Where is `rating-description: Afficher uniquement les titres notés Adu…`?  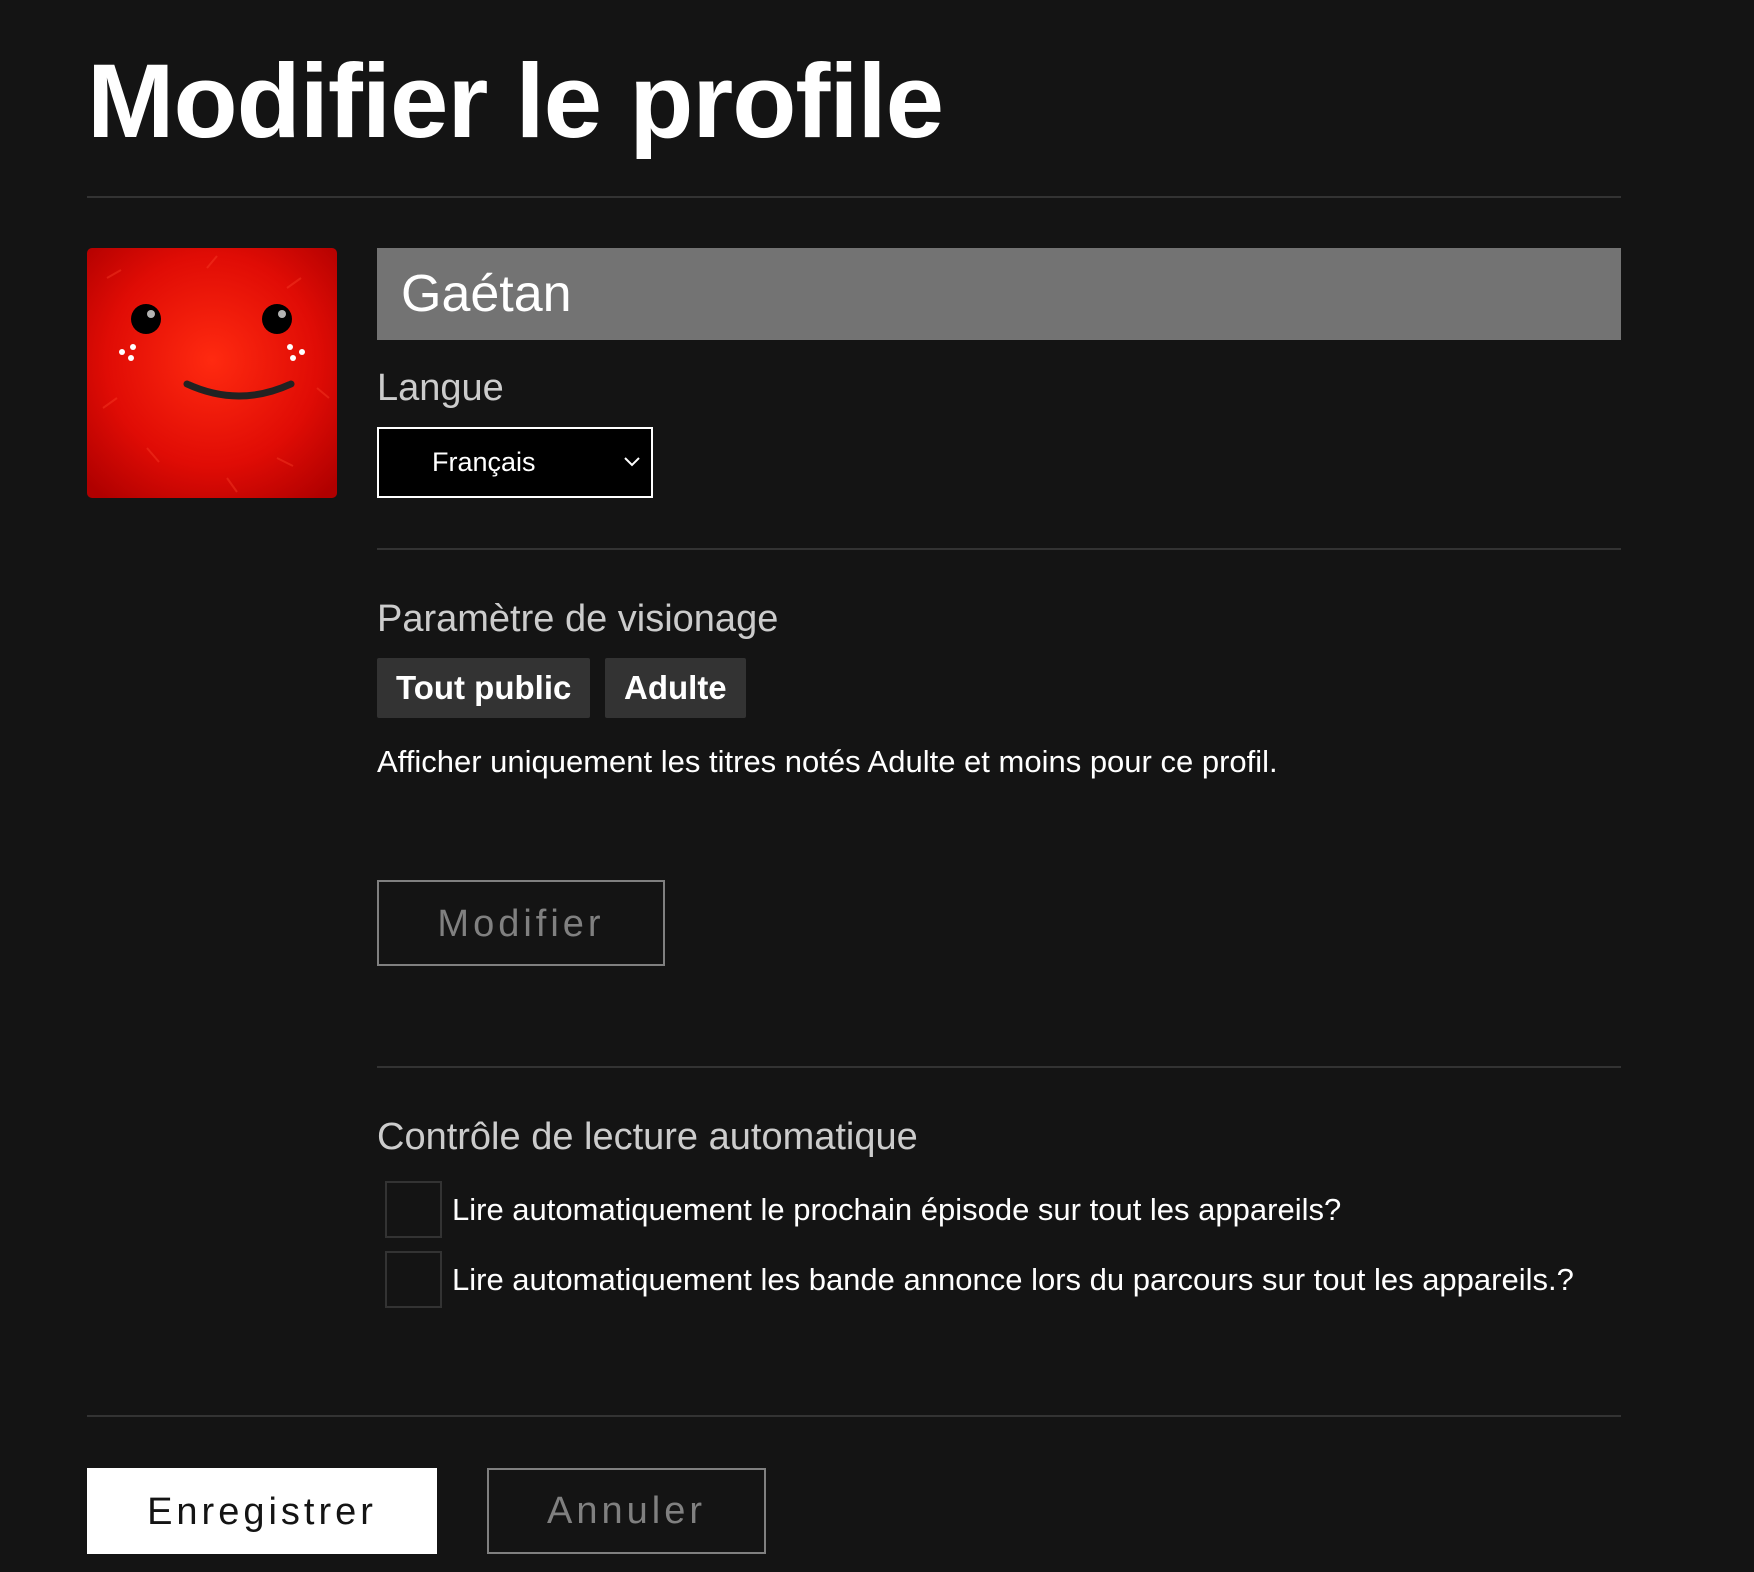 rating-description: Afficher uniquement les titres notés Adu… is located at coordinates (827, 761).